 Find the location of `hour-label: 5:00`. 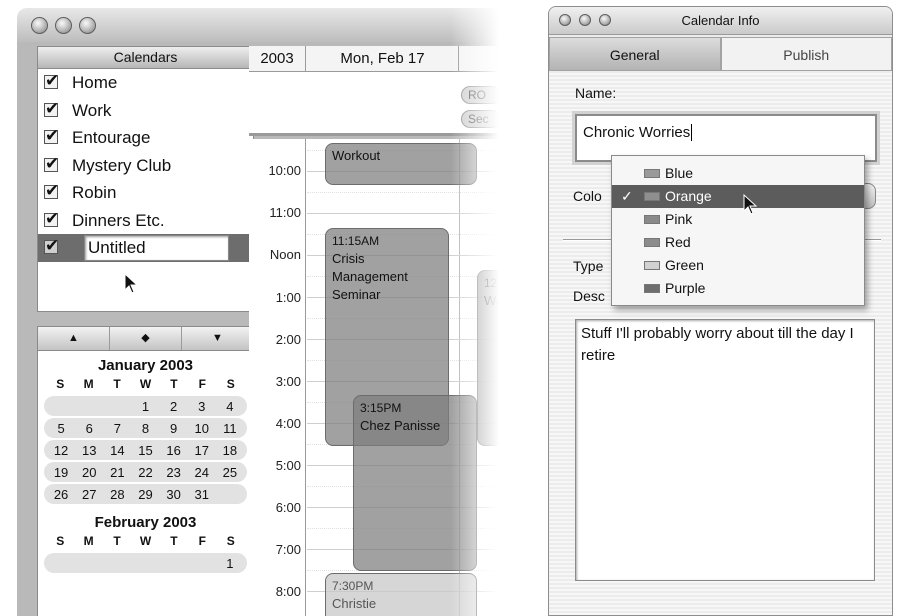

hour-label: 5:00 is located at coordinates (288, 465).